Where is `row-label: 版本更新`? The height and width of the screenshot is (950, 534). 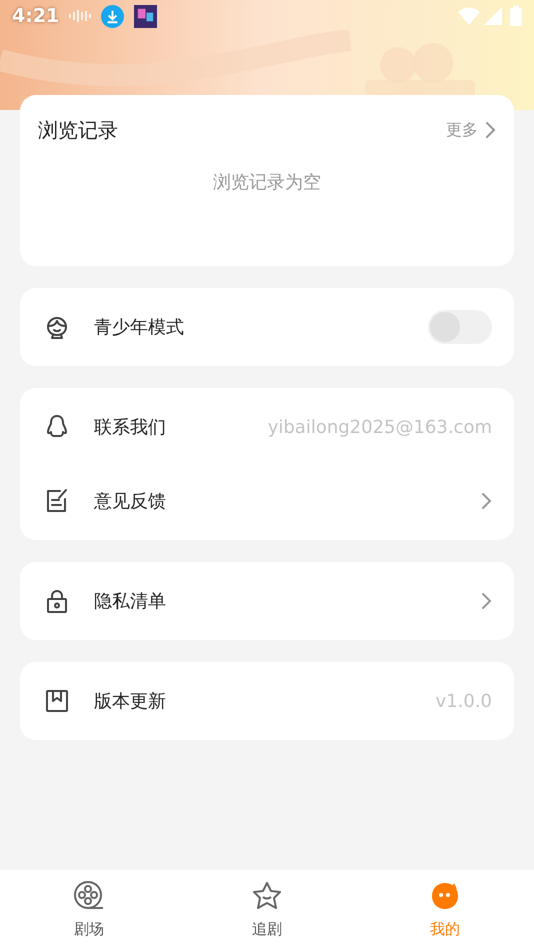
row-label: 版本更新 is located at coordinates (265, 701).